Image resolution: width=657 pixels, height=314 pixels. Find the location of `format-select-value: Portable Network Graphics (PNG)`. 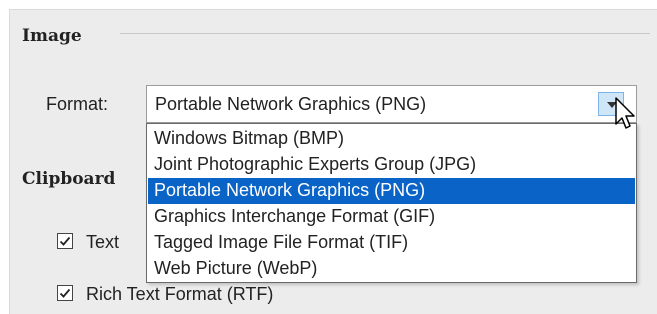

format-select-value: Portable Network Graphics (PNG) is located at coordinates (291, 104).